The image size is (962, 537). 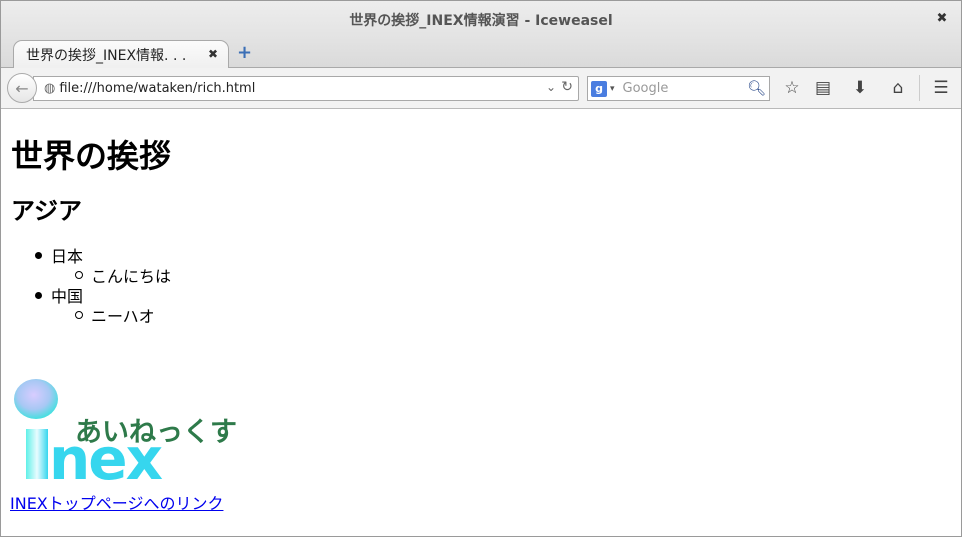 I want to click on list-item-greeting: こんにちは, so click(x=123, y=275).